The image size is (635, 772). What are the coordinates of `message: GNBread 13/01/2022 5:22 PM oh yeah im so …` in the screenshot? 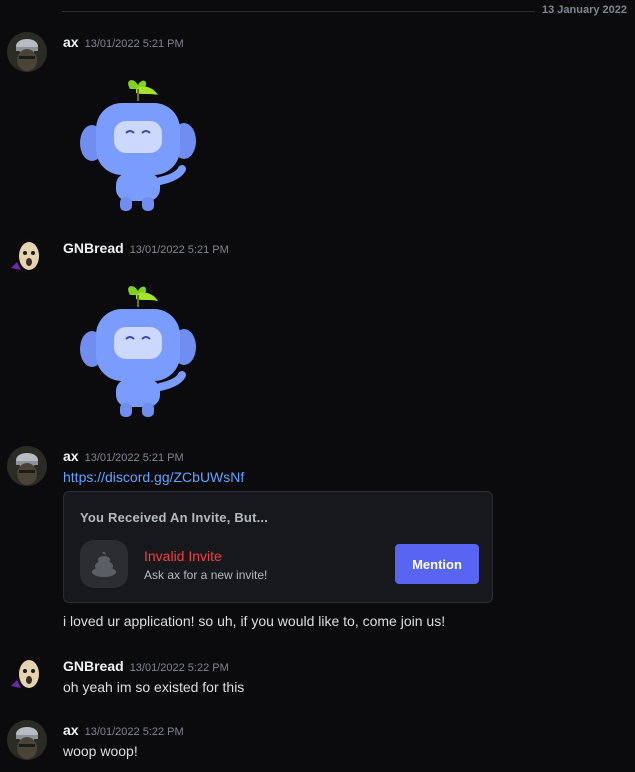 It's located at (317, 681).